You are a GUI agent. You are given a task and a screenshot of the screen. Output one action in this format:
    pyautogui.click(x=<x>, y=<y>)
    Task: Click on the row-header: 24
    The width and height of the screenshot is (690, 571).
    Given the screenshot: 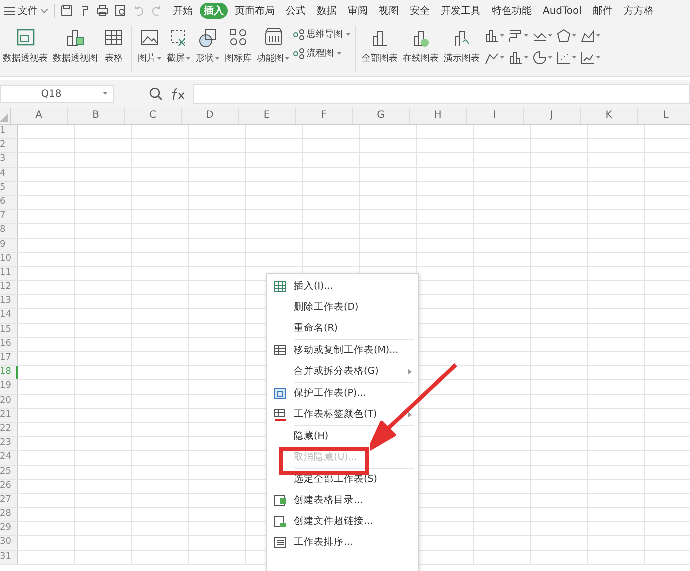 What is the action you would take?
    pyautogui.click(x=9, y=457)
    